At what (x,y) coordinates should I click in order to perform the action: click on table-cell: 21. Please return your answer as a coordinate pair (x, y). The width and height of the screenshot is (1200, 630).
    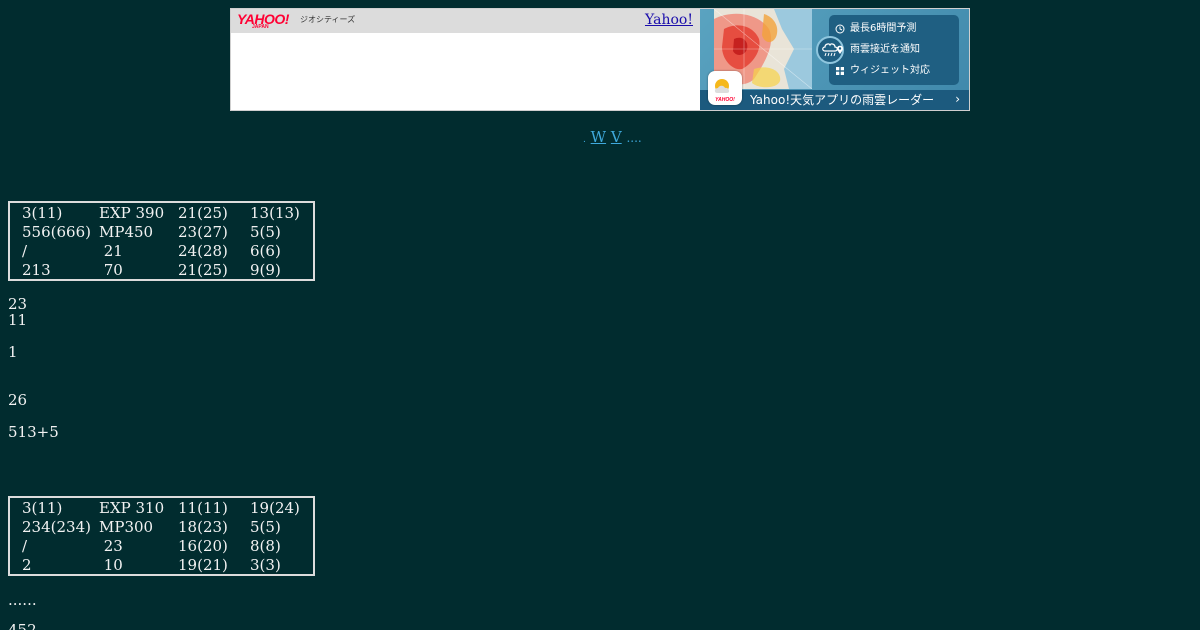
    Looking at the image, I should click on (111, 251).